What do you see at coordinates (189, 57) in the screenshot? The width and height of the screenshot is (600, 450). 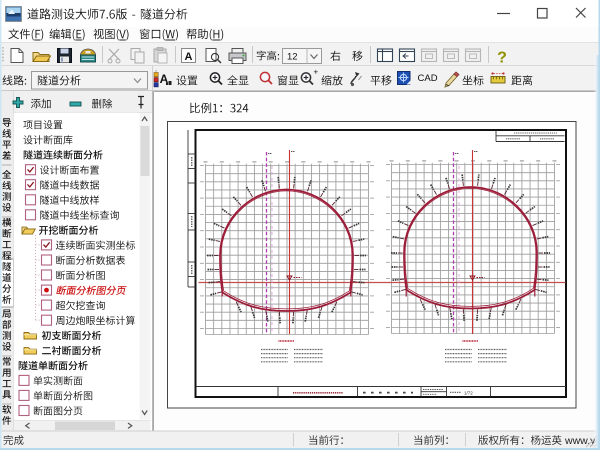 I see `svg-text: A` at bounding box center [189, 57].